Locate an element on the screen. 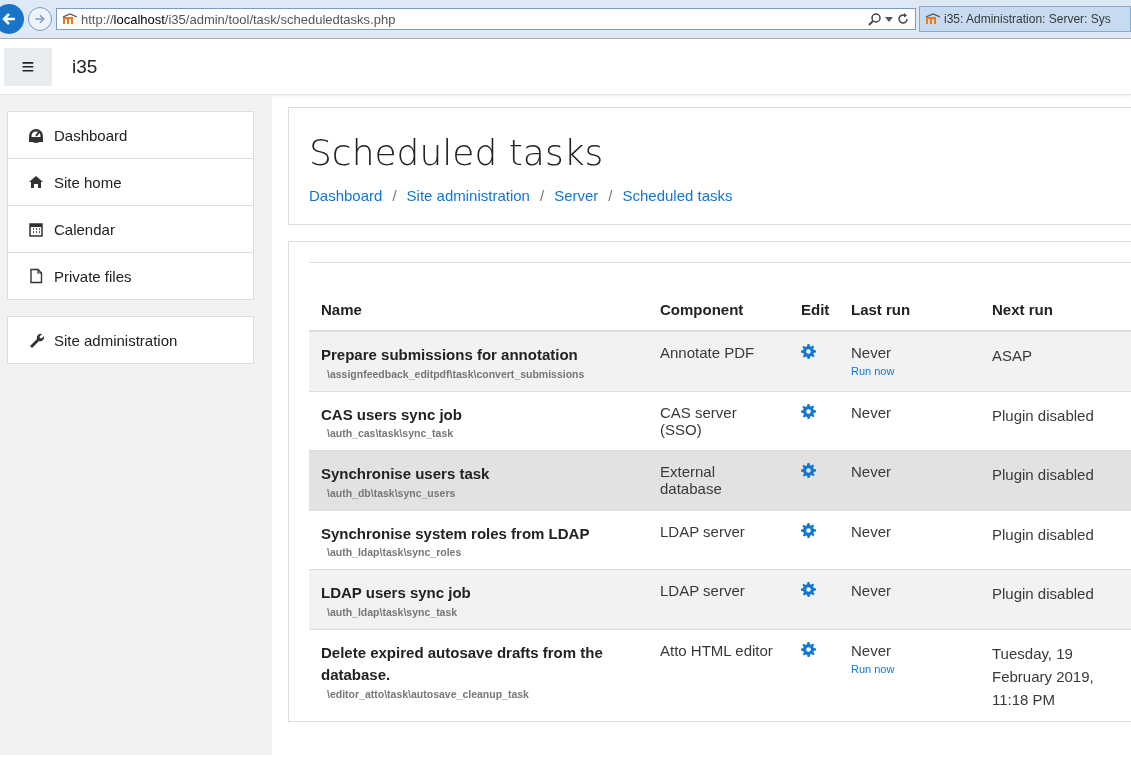  refresh-icon is located at coordinates (903, 19).